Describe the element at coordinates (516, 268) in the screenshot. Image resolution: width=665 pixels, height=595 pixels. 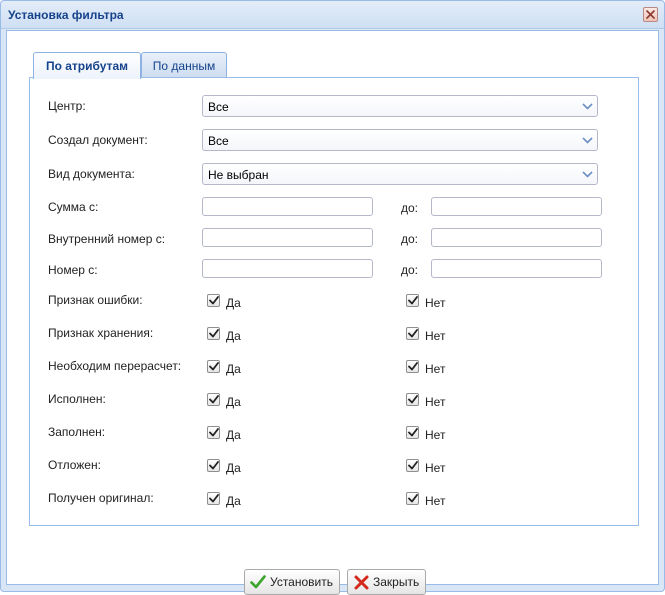
I see `number-to-input` at that location.